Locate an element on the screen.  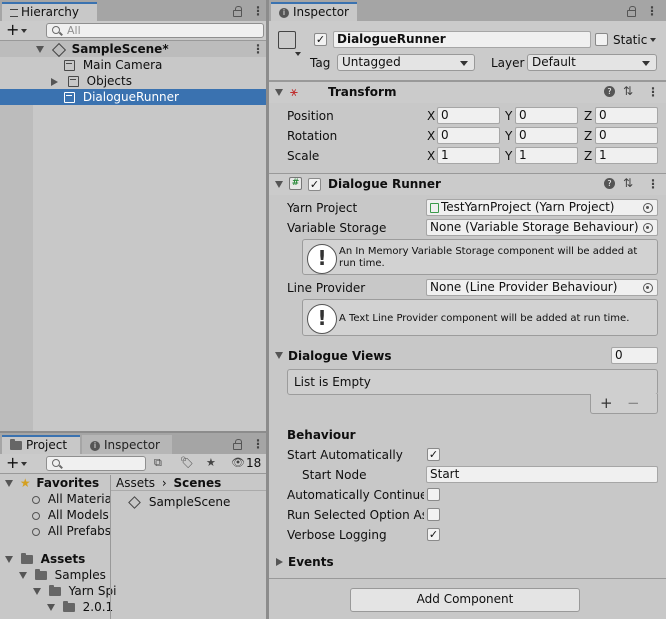
auto-continue-checkbox is located at coordinates (433, 494).